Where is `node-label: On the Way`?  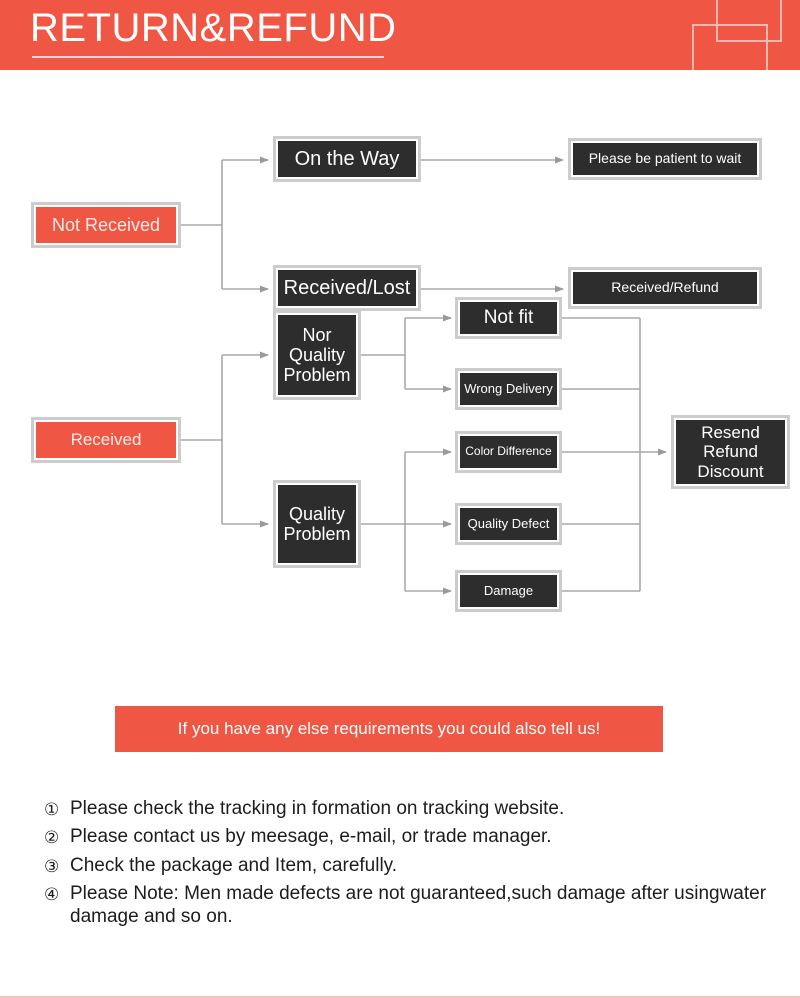
node-label: On the Way is located at coordinates (347, 158).